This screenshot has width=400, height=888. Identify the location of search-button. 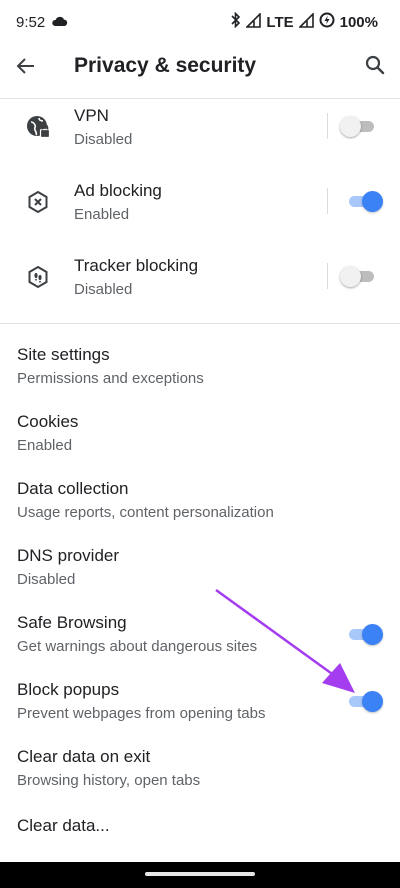
(375, 65).